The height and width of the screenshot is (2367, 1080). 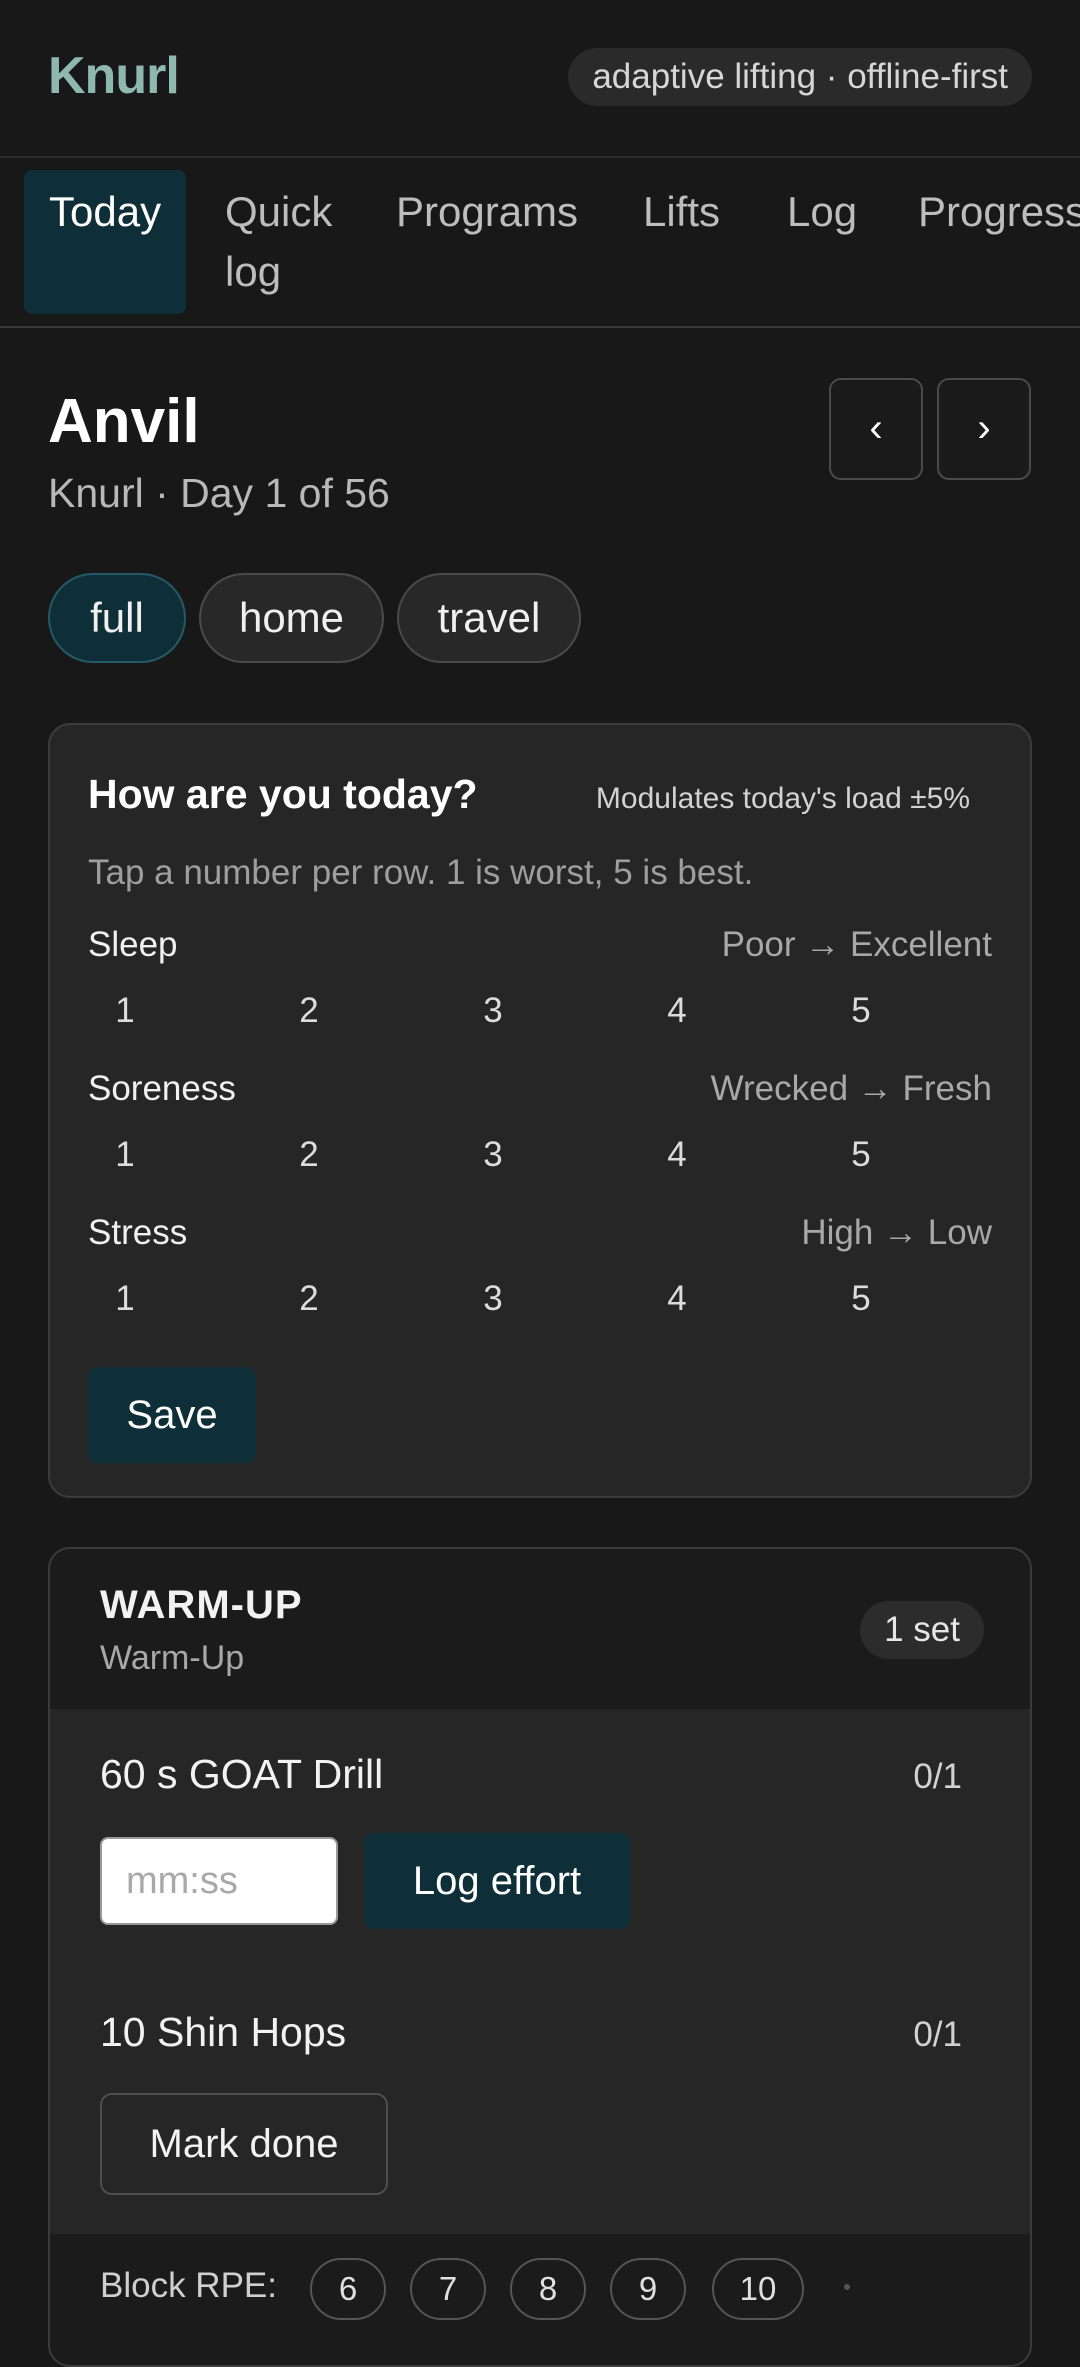 What do you see at coordinates (278, 242) in the screenshot?
I see `tab-quick-log: Quick log` at bounding box center [278, 242].